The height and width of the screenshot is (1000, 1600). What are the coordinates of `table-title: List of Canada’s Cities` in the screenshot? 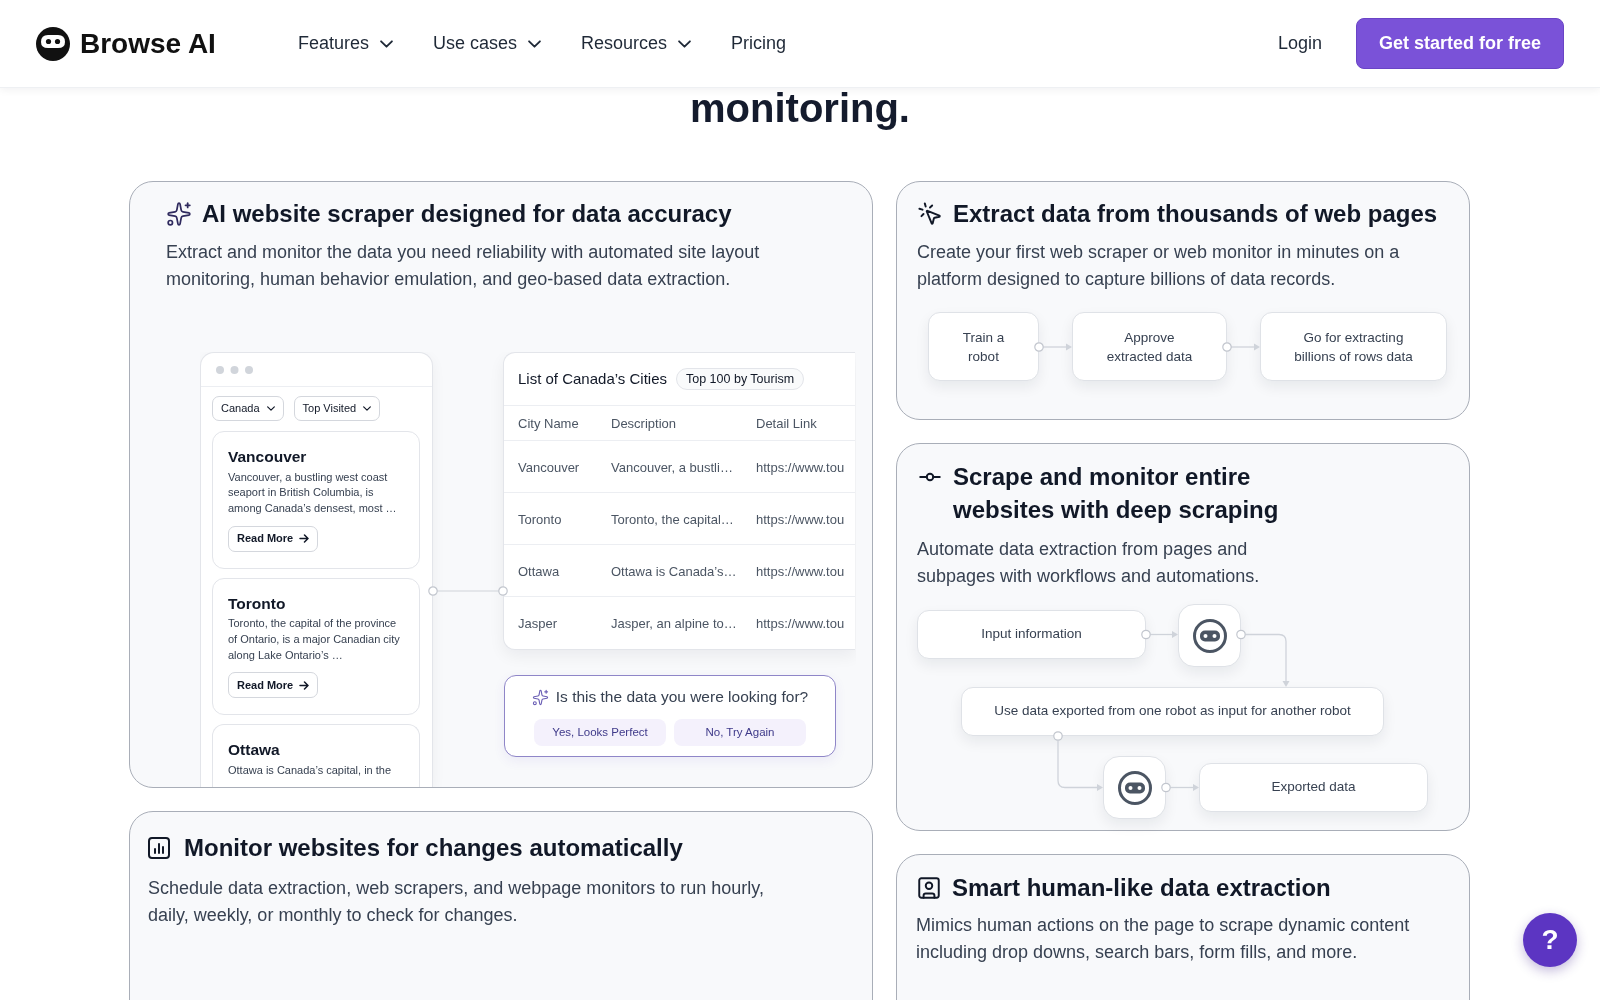 It's located at (592, 378).